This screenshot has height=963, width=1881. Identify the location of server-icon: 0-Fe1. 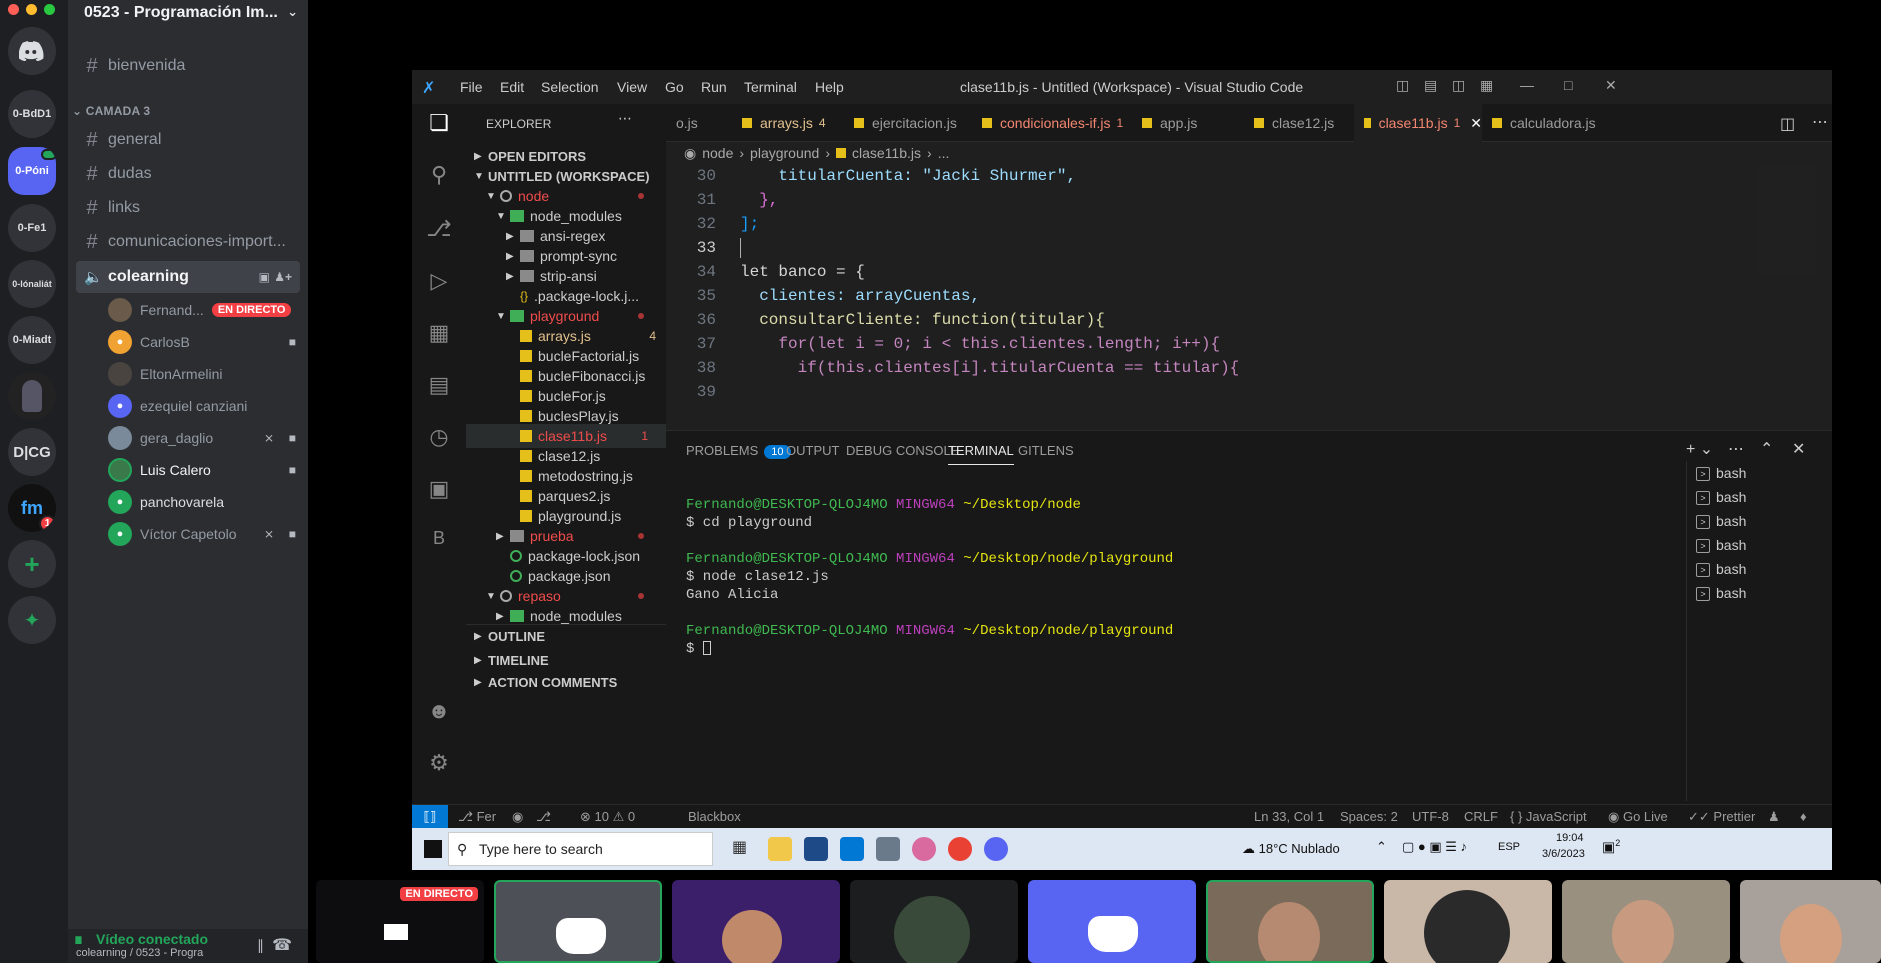
(32, 228).